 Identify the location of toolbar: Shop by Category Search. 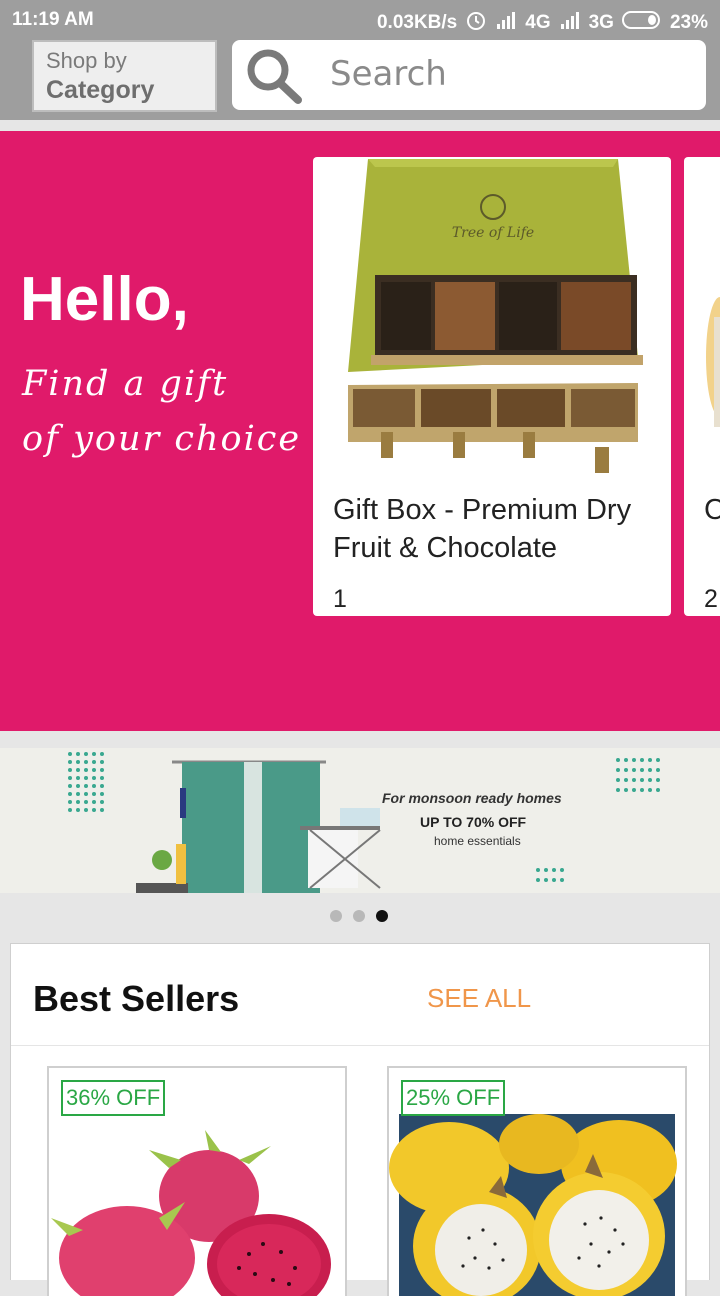
(360, 80).